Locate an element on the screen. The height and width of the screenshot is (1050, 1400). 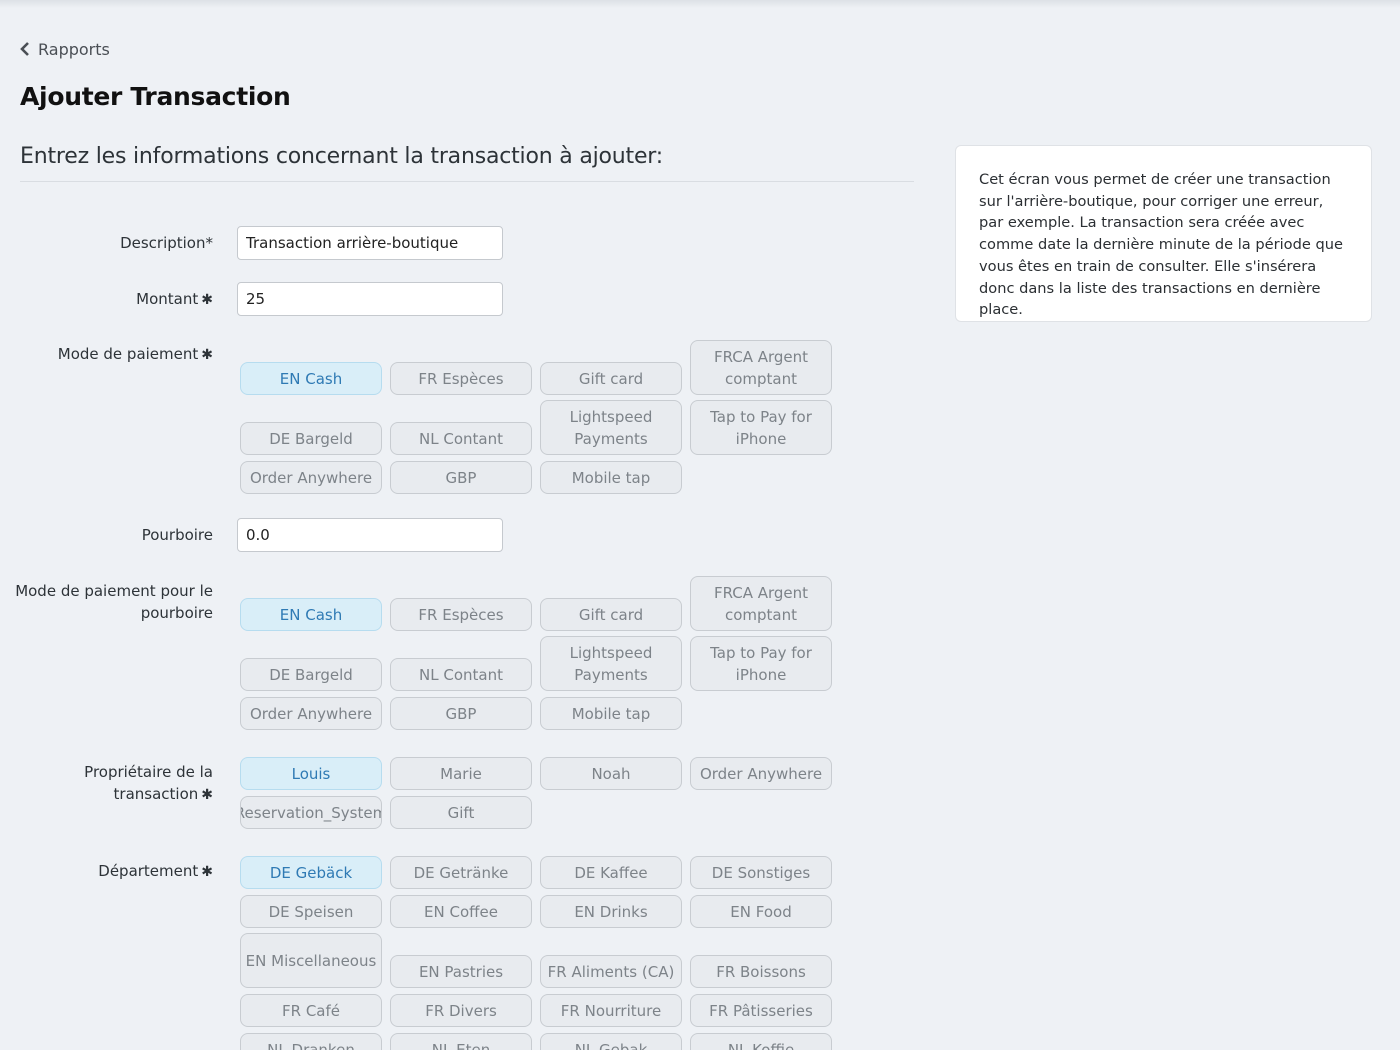
mode-paiement-pourboire-label: Mode de paiement pour le pourboire is located at coordinates (114, 602).